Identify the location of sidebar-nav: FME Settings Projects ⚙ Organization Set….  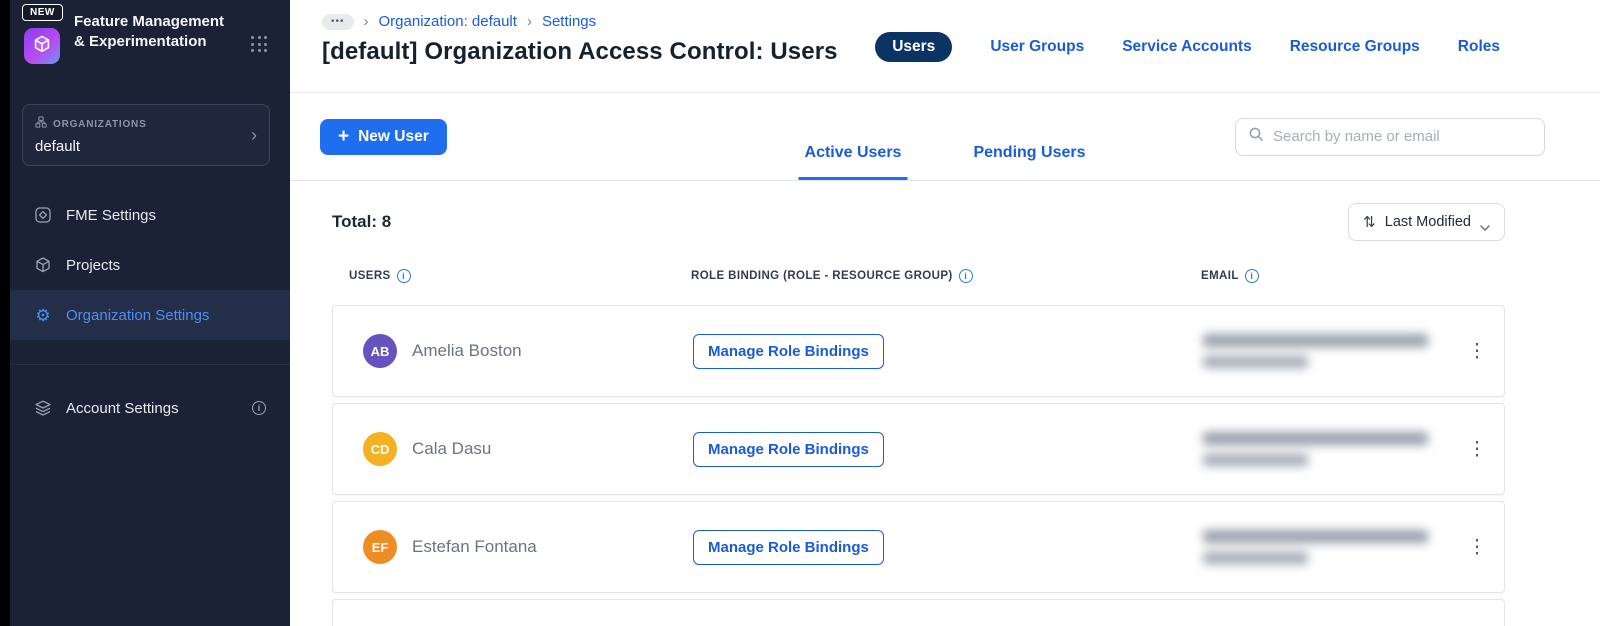
(150, 311).